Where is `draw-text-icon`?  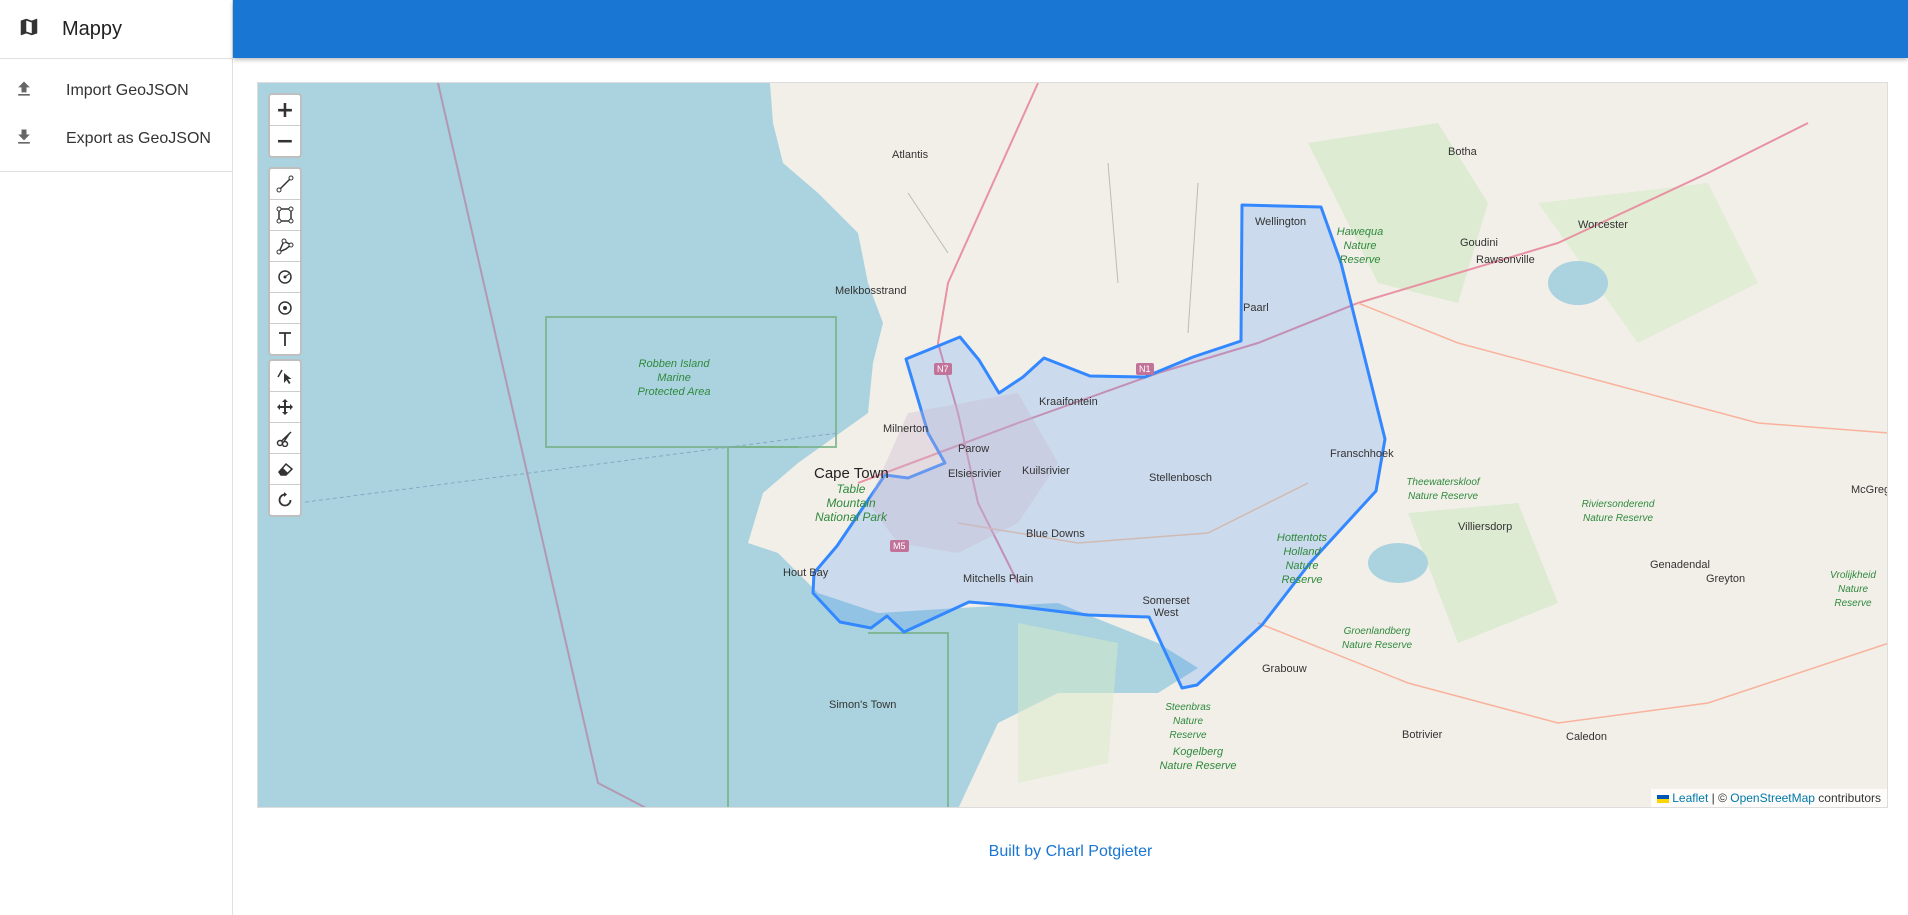
draw-text-icon is located at coordinates (285, 339).